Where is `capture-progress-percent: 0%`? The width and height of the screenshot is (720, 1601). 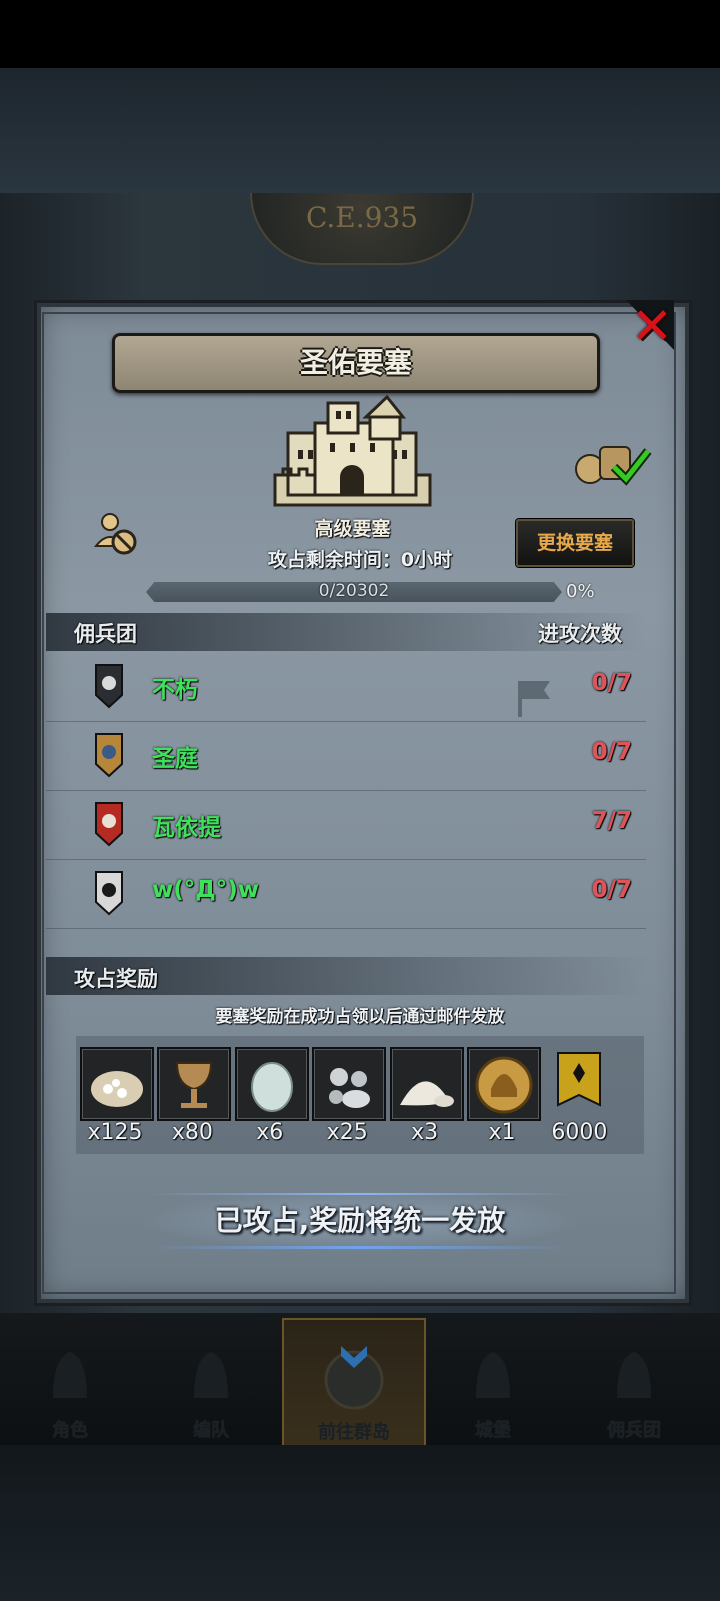 capture-progress-percent: 0% is located at coordinates (580, 591).